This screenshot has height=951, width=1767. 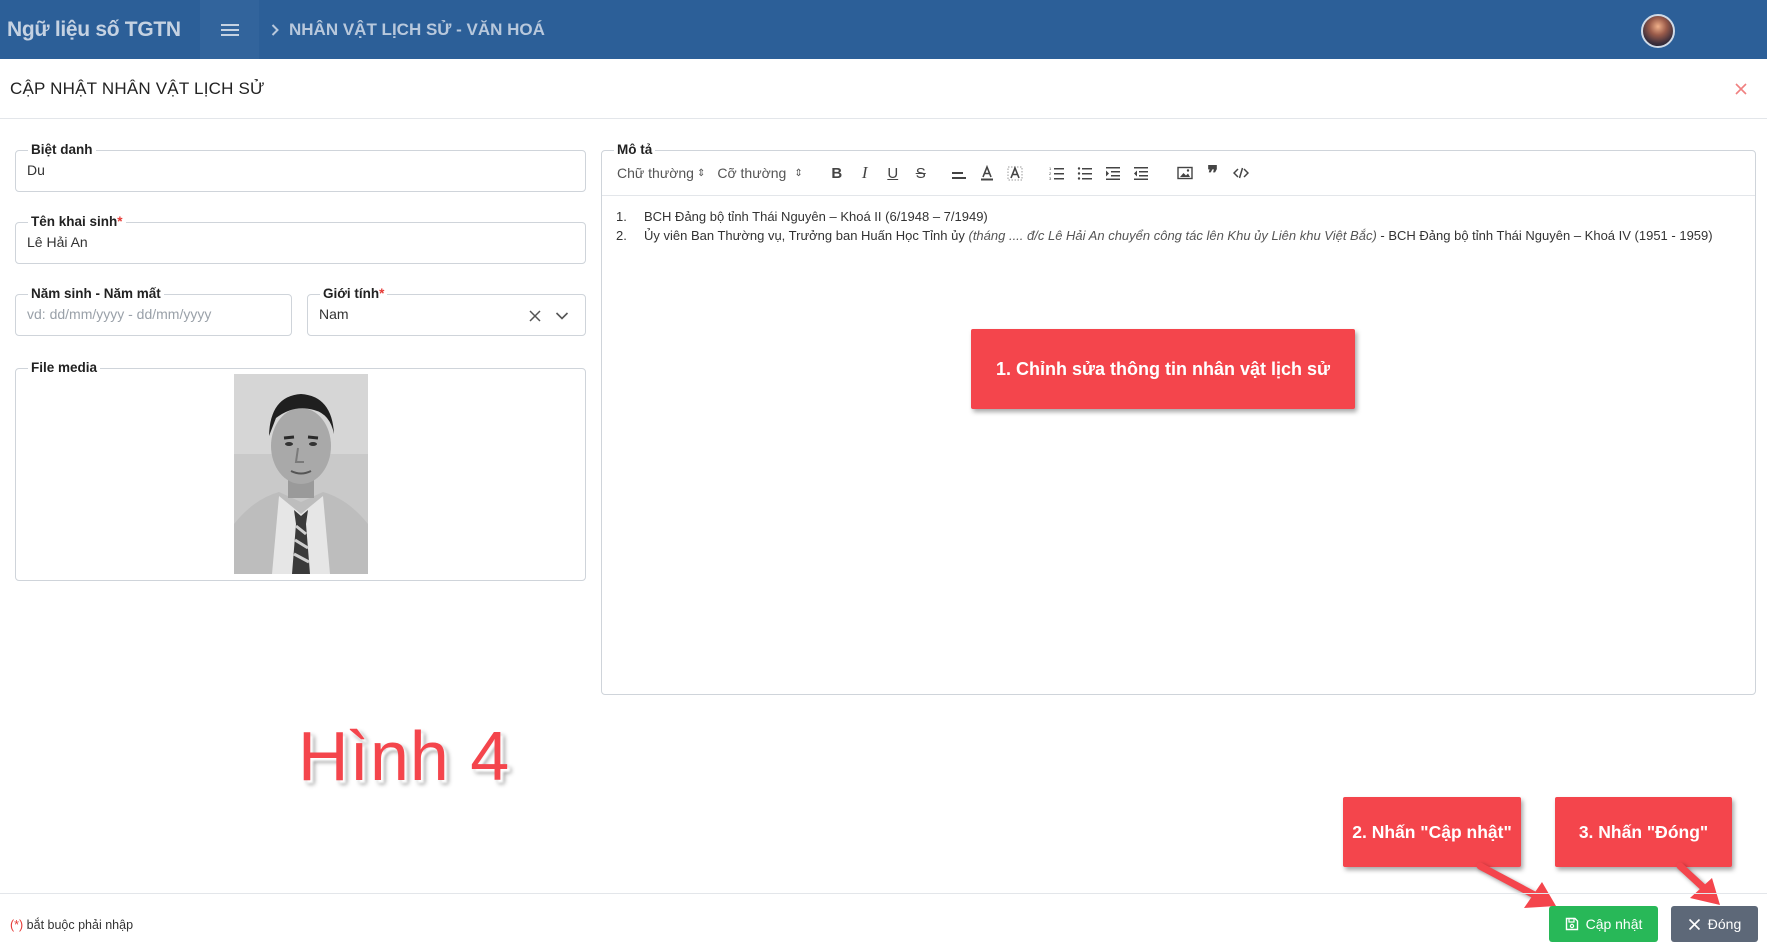 What do you see at coordinates (655, 173) in the screenshot?
I see `font-select-value: Chữ thường` at bounding box center [655, 173].